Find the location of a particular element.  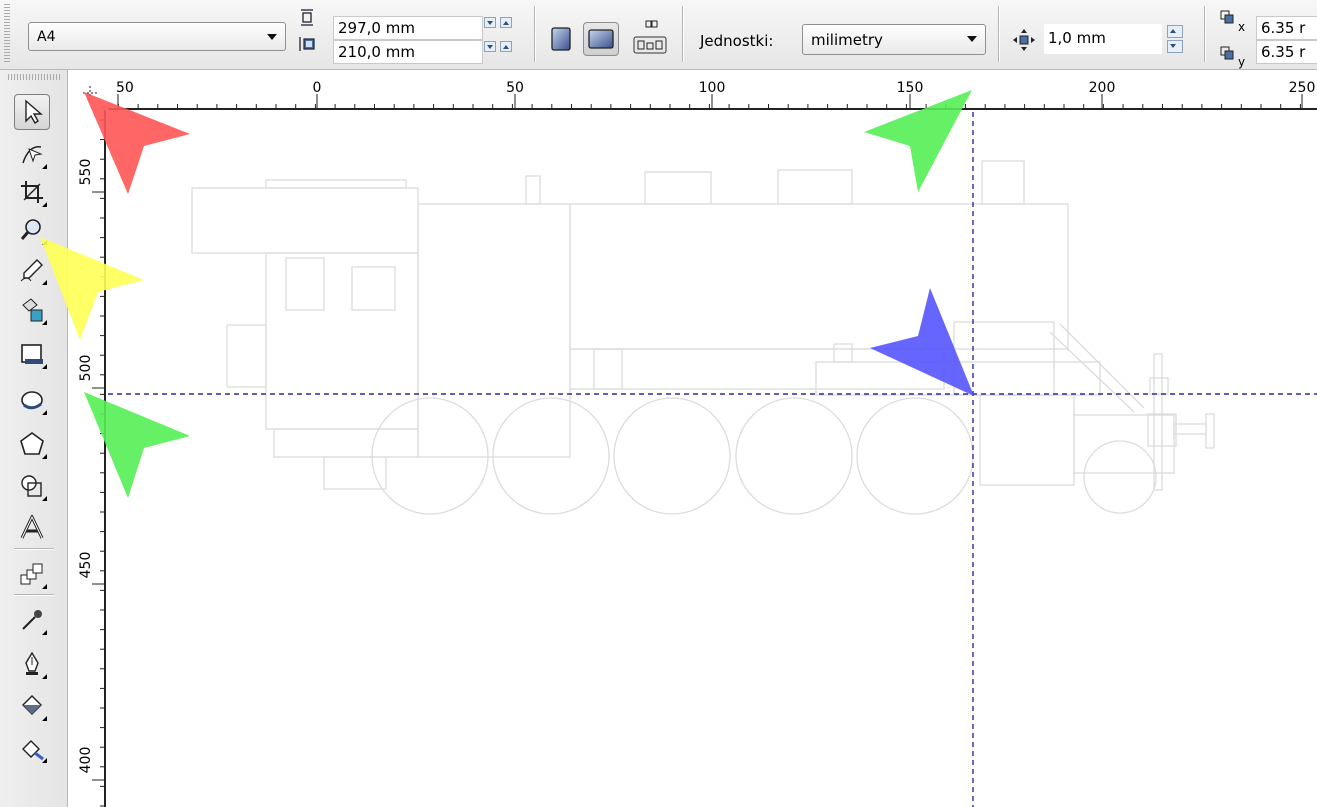

facing-pages-icon is located at coordinates (650, 37).